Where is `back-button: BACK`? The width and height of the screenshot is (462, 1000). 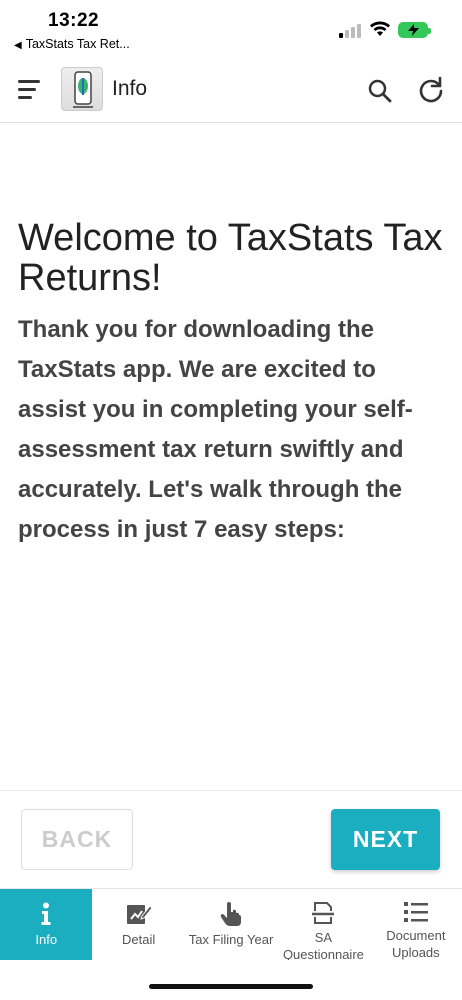
back-button: BACK is located at coordinates (77, 839).